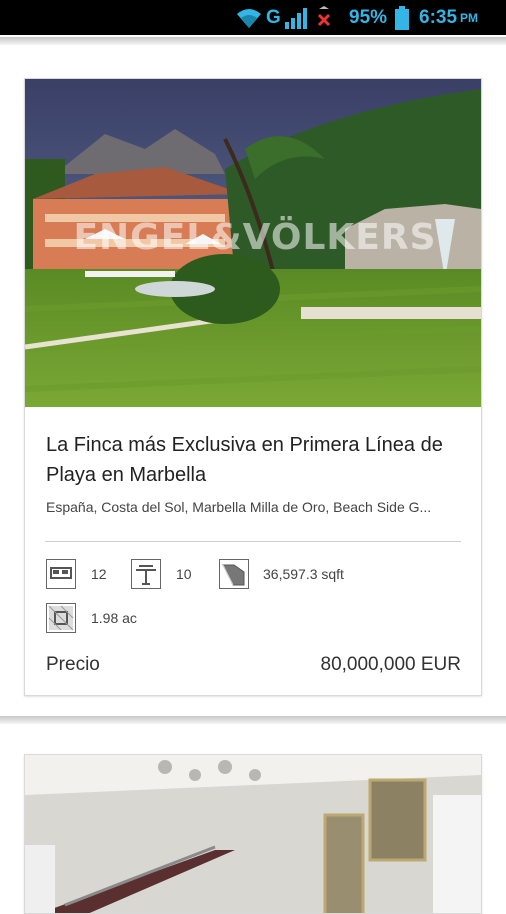  What do you see at coordinates (253, 720) in the screenshot?
I see `card-gap-shadow` at bounding box center [253, 720].